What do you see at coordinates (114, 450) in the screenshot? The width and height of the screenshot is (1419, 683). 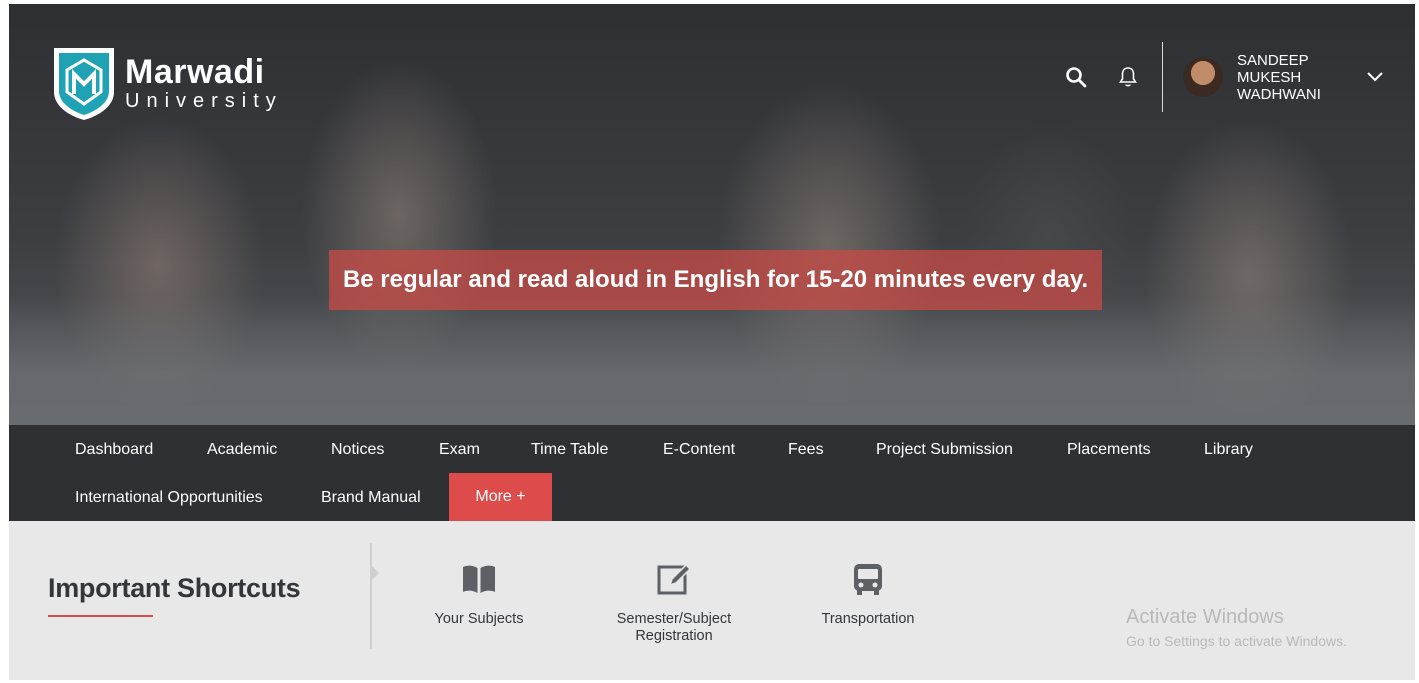 I see `nav-item-dashboard: Dashboard` at bounding box center [114, 450].